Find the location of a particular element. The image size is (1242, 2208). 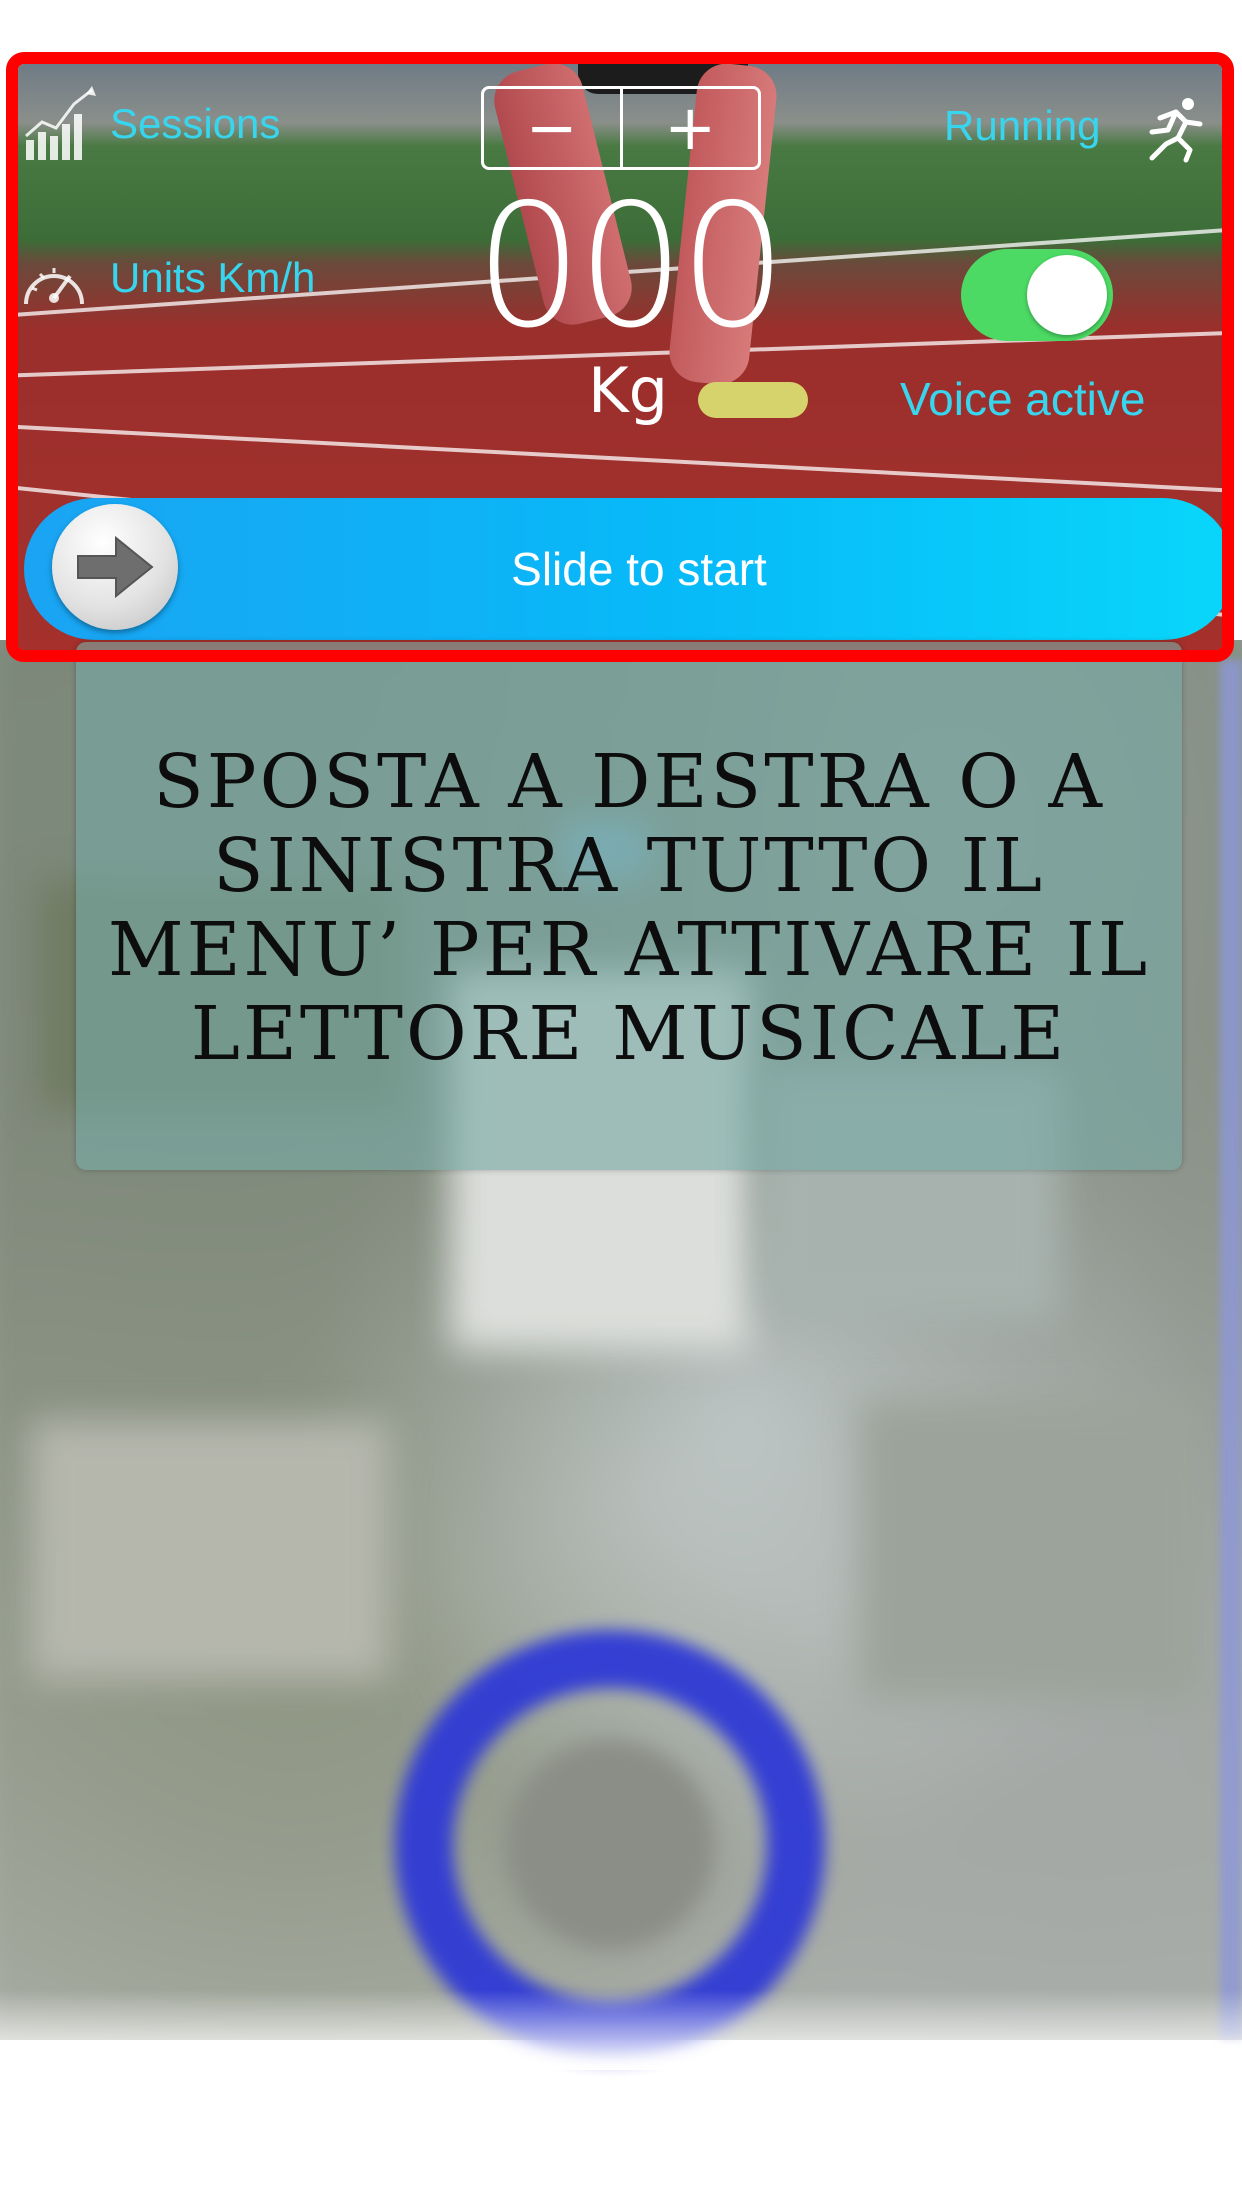

weight-stepper: − + is located at coordinates (621, 128).